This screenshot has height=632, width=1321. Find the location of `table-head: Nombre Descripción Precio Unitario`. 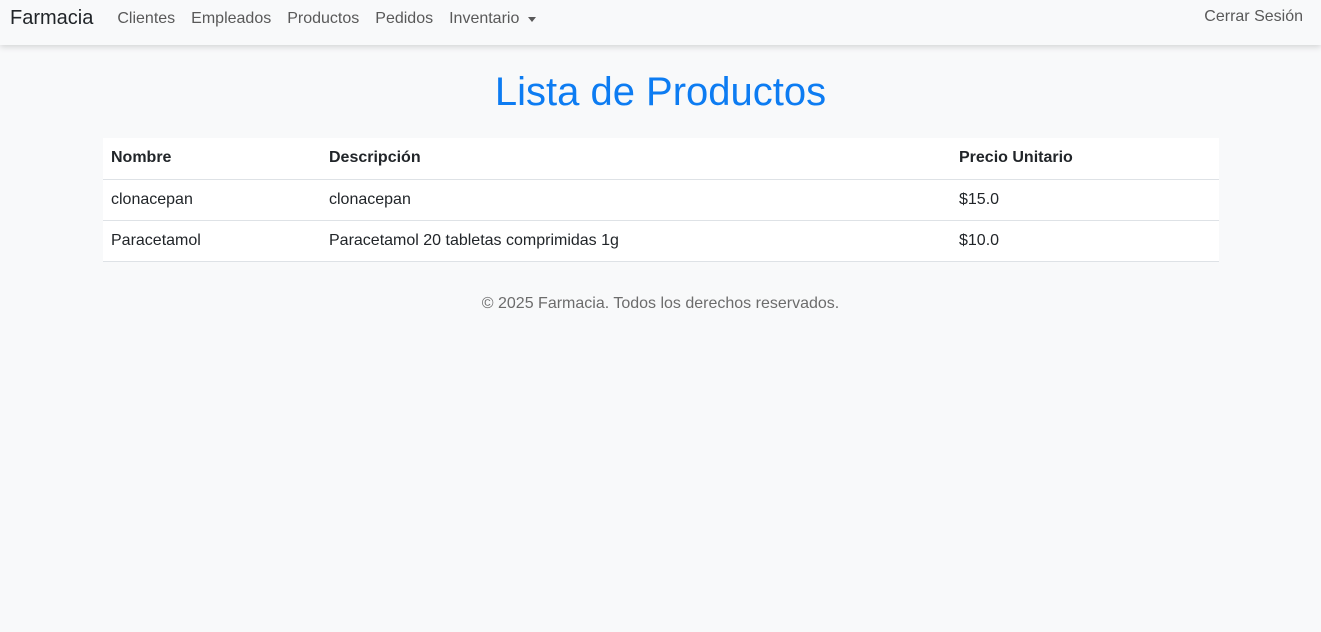

table-head: Nombre Descripción Precio Unitario is located at coordinates (661, 159).